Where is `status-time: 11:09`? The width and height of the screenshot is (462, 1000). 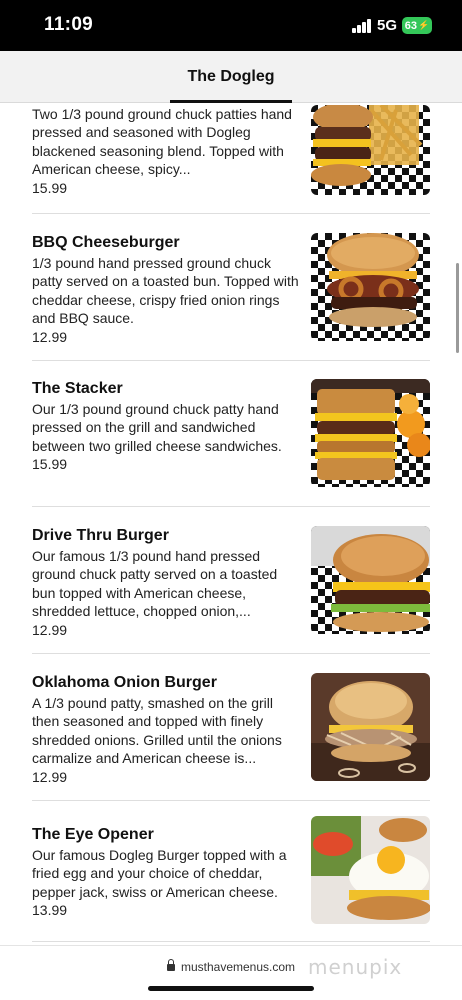
status-time: 11:09 is located at coordinates (69, 24).